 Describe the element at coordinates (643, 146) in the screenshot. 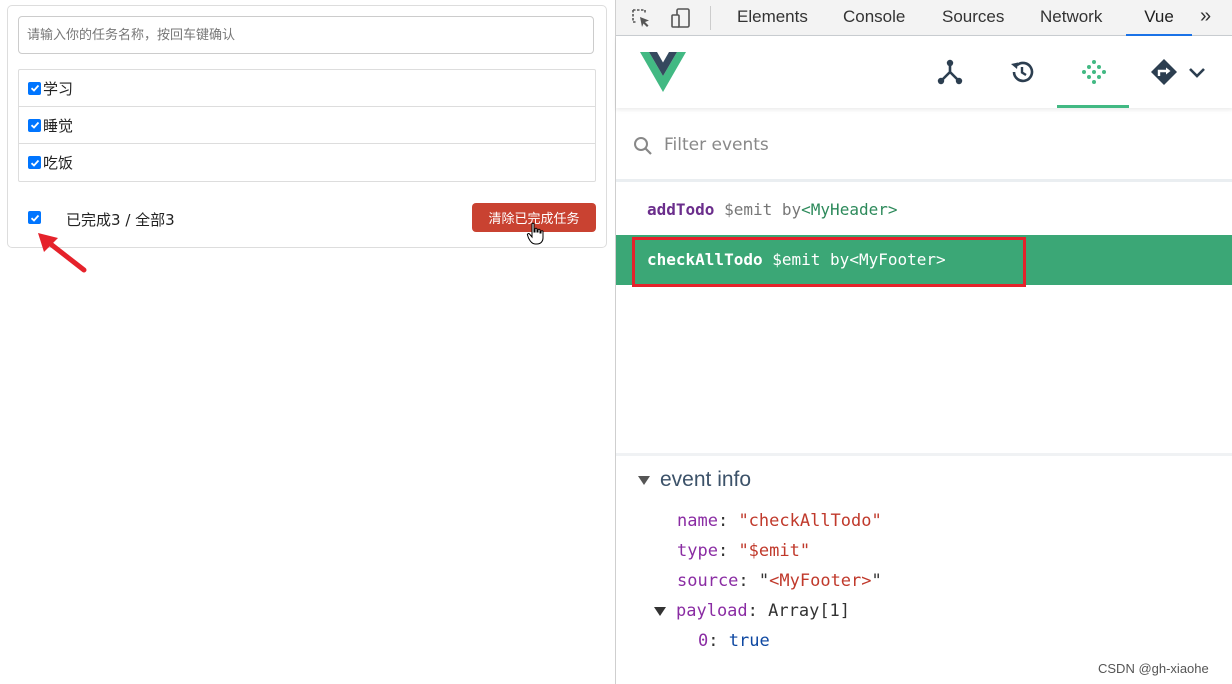

I see `search-icon` at that location.